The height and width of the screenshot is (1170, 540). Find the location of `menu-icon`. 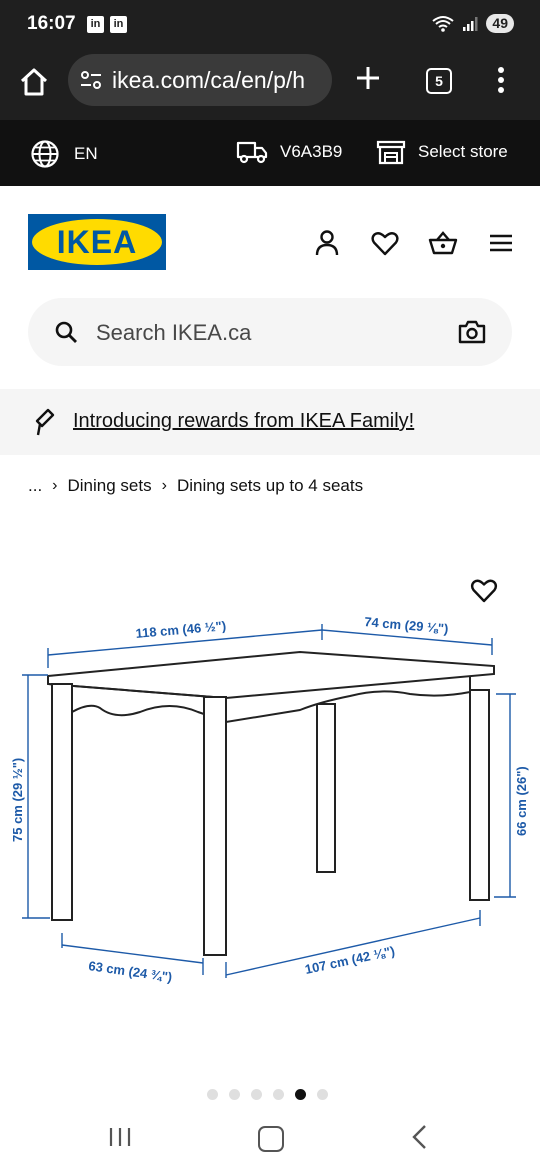

menu-icon is located at coordinates (501, 243).